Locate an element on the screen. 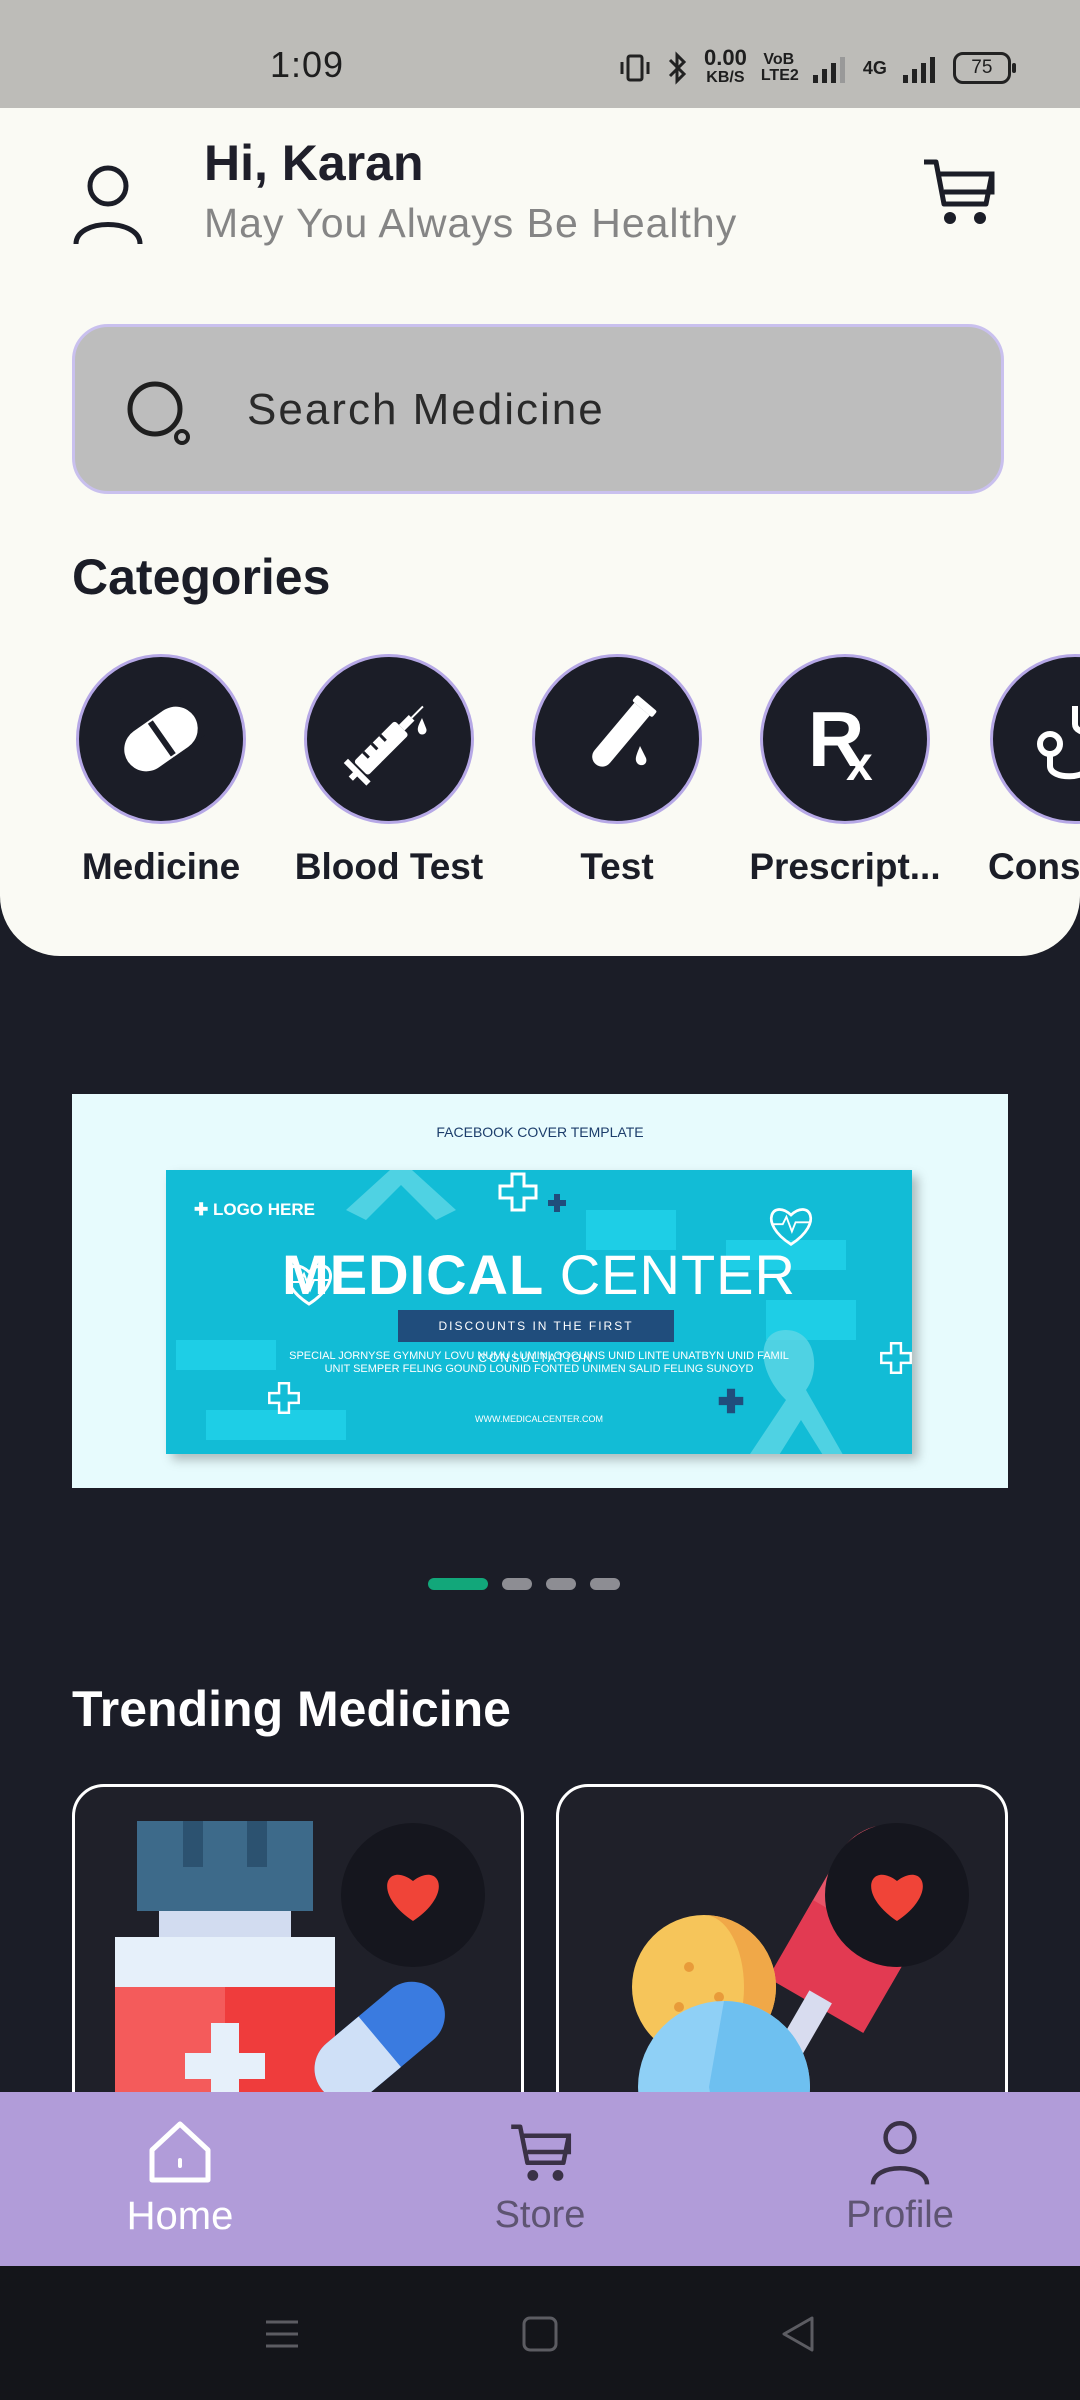 The image size is (1080, 2400). home-icon is located at coordinates (180, 2152).